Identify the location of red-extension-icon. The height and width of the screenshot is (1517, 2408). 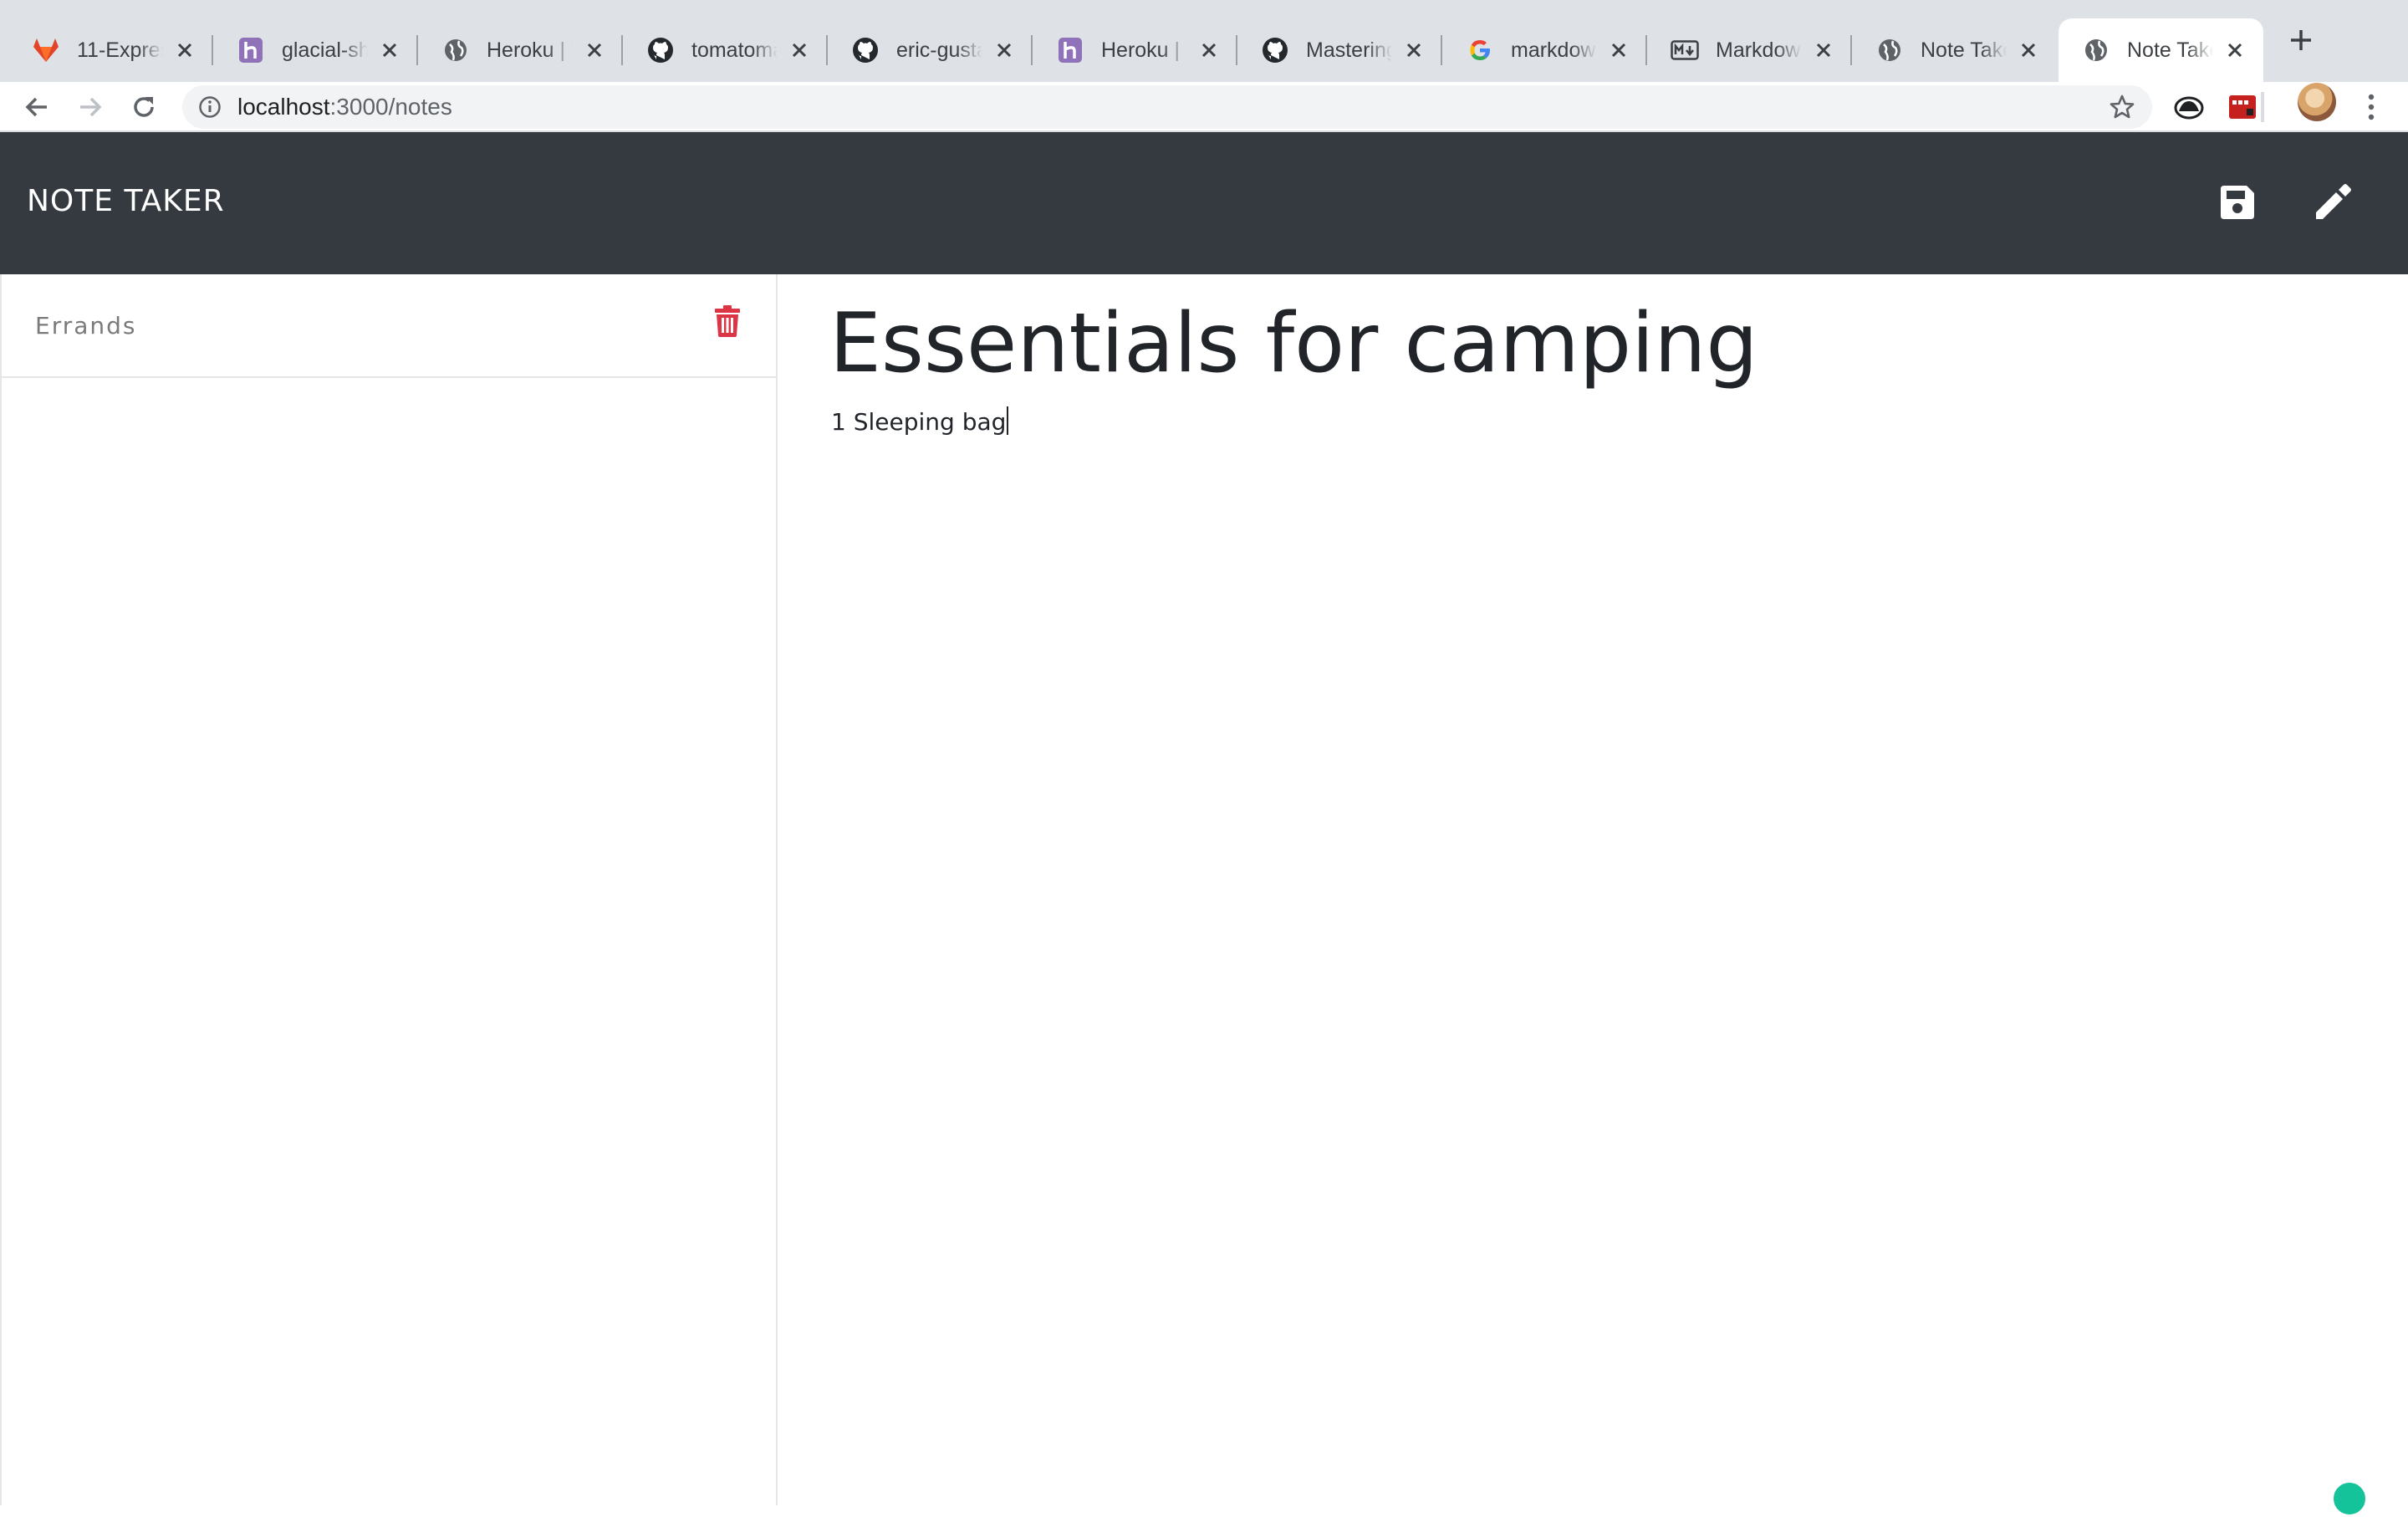
(2242, 107).